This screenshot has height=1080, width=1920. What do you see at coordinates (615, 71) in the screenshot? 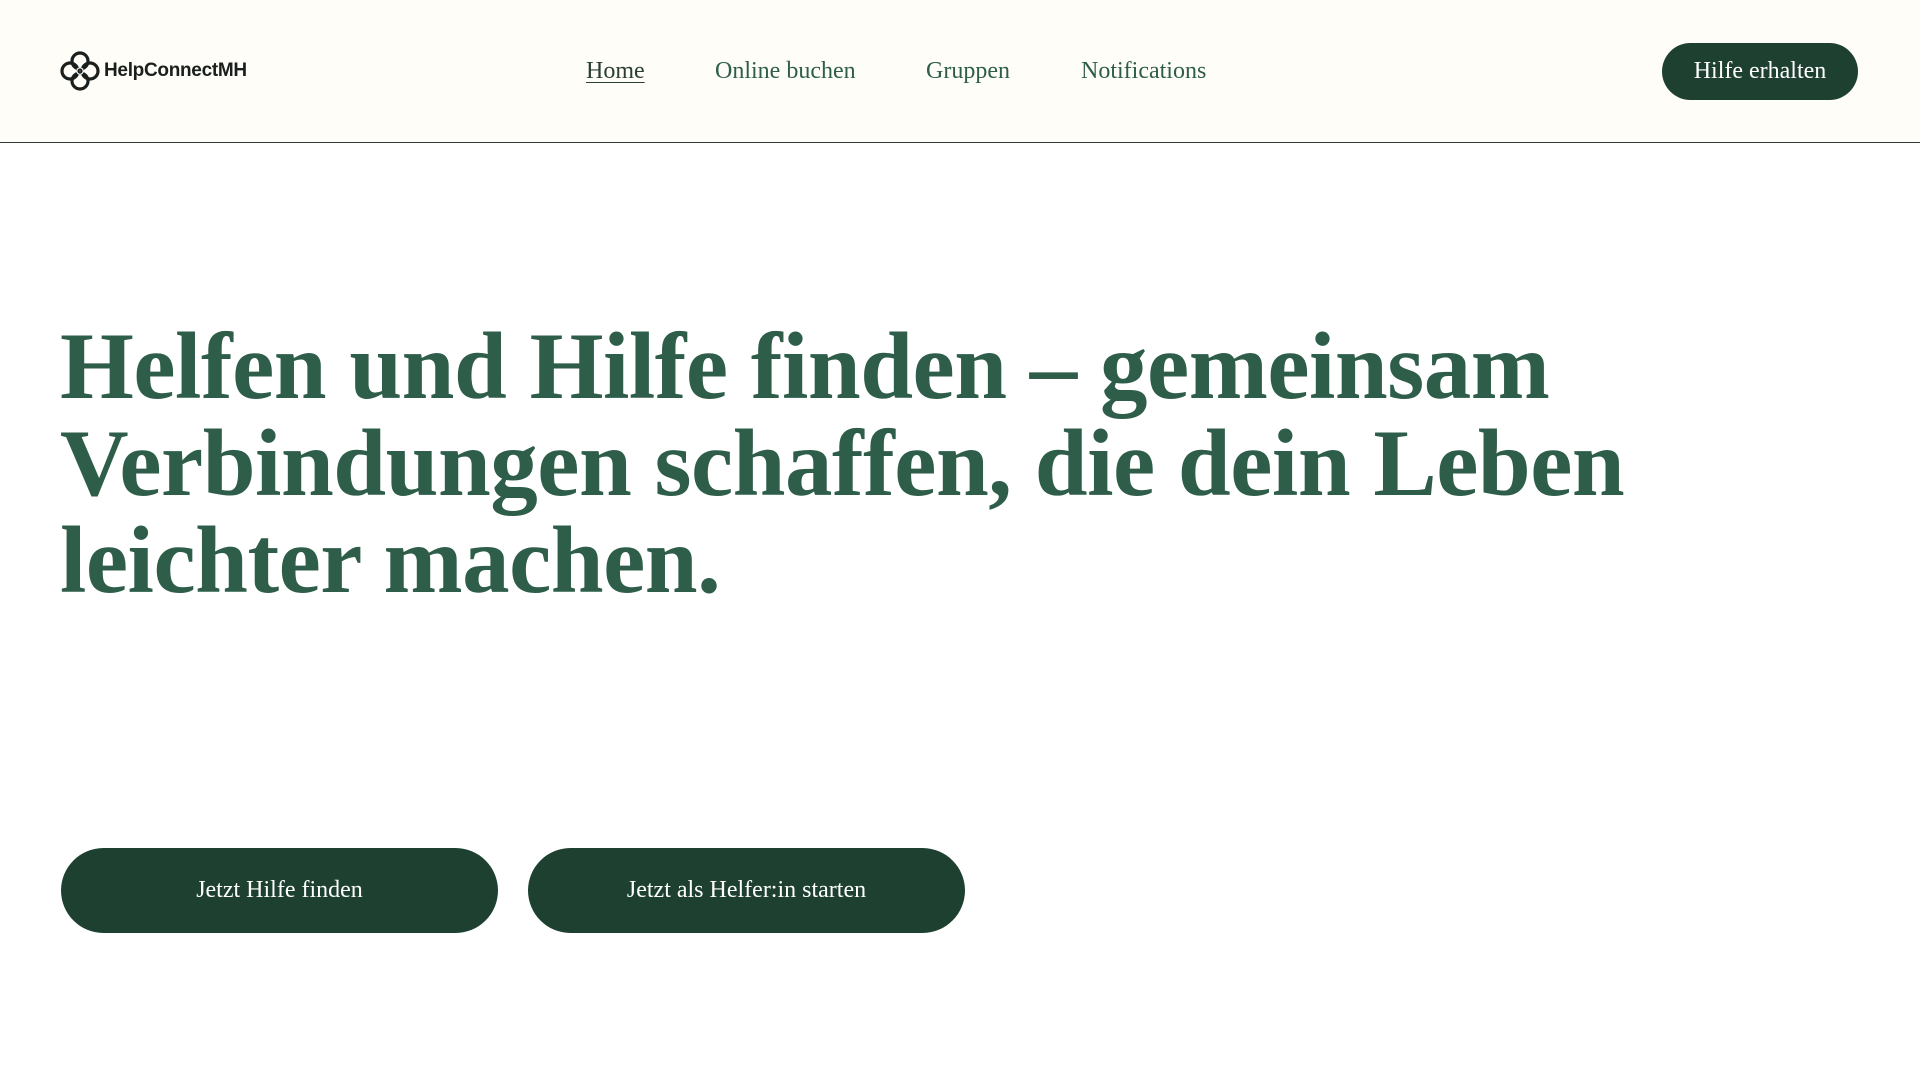
I see `nav-link-home: Home` at bounding box center [615, 71].